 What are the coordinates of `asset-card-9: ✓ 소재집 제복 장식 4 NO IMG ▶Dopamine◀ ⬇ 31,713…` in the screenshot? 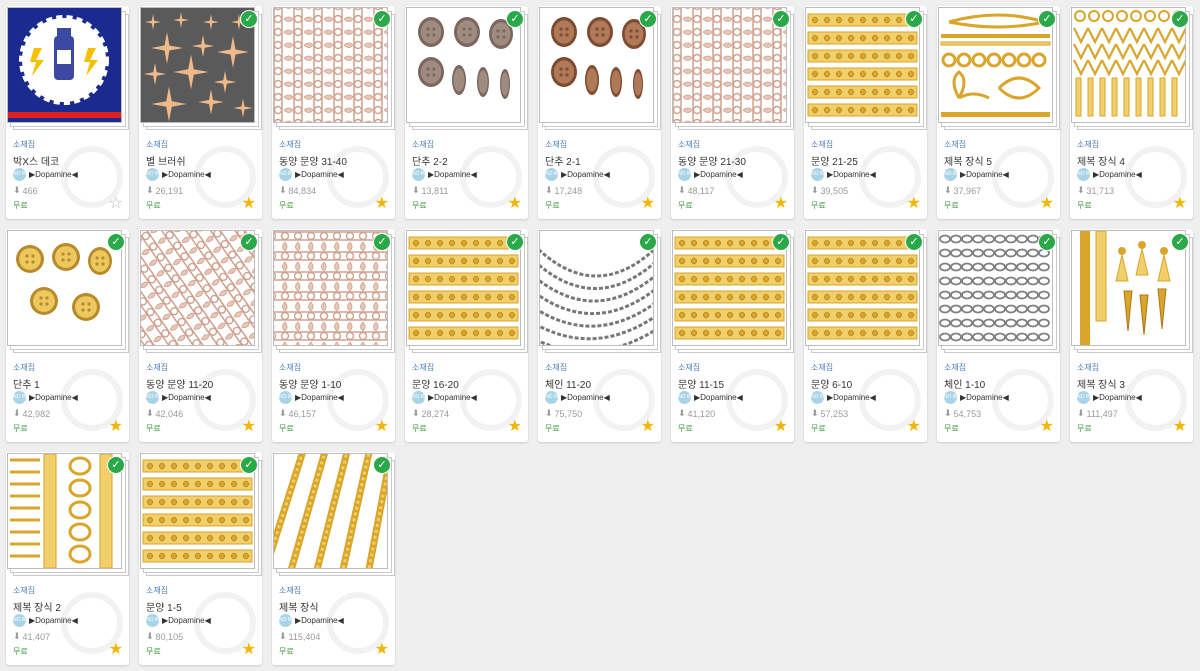 It's located at (1131, 112).